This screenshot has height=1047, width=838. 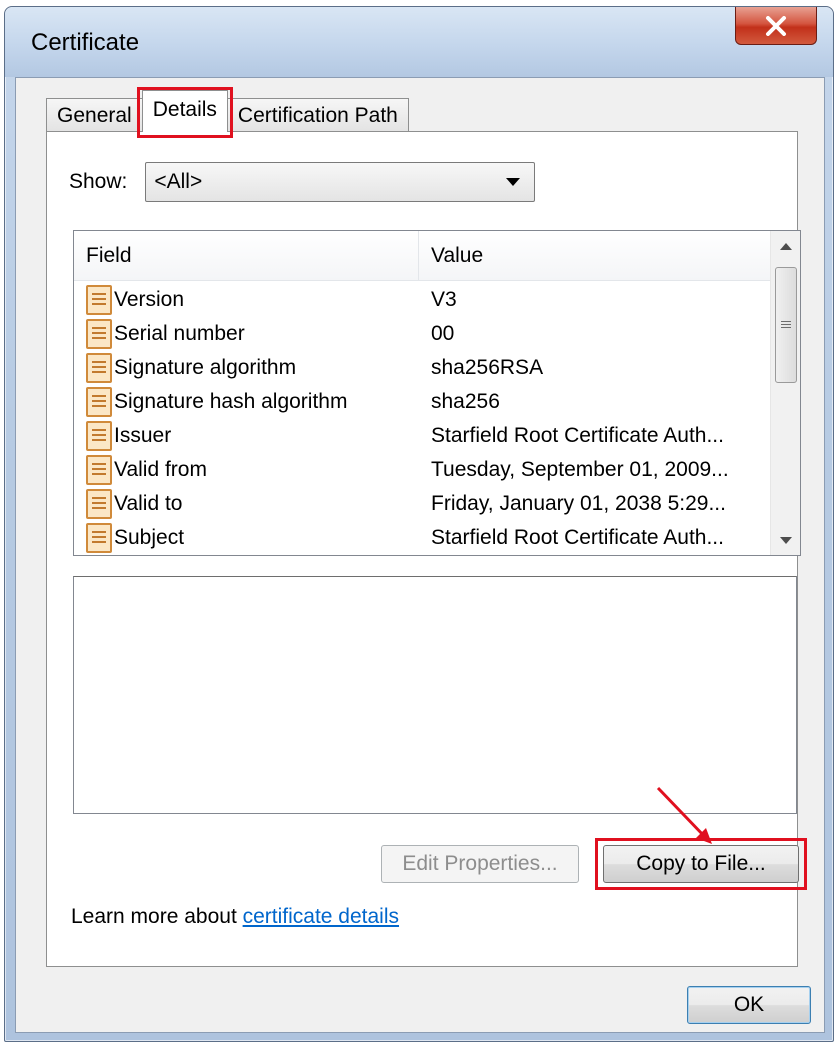 What do you see at coordinates (513, 182) in the screenshot?
I see `chevron-down-icon` at bounding box center [513, 182].